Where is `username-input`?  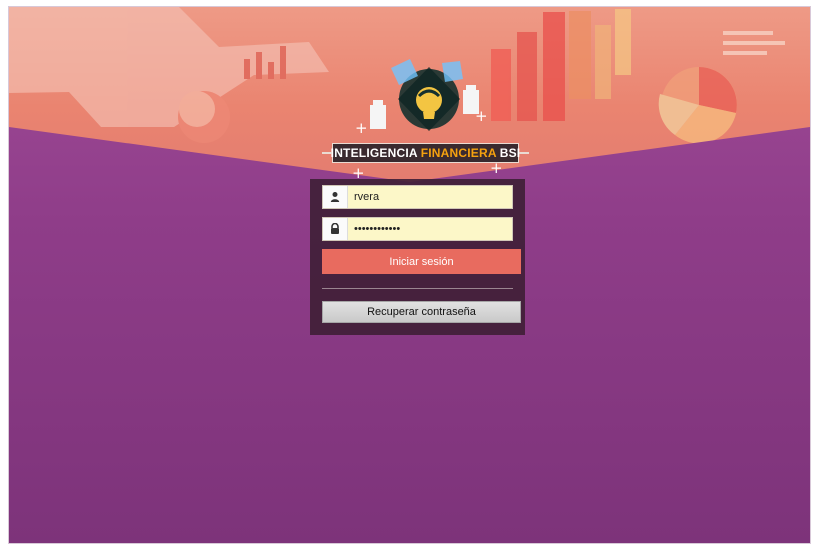
username-input is located at coordinates (430, 197).